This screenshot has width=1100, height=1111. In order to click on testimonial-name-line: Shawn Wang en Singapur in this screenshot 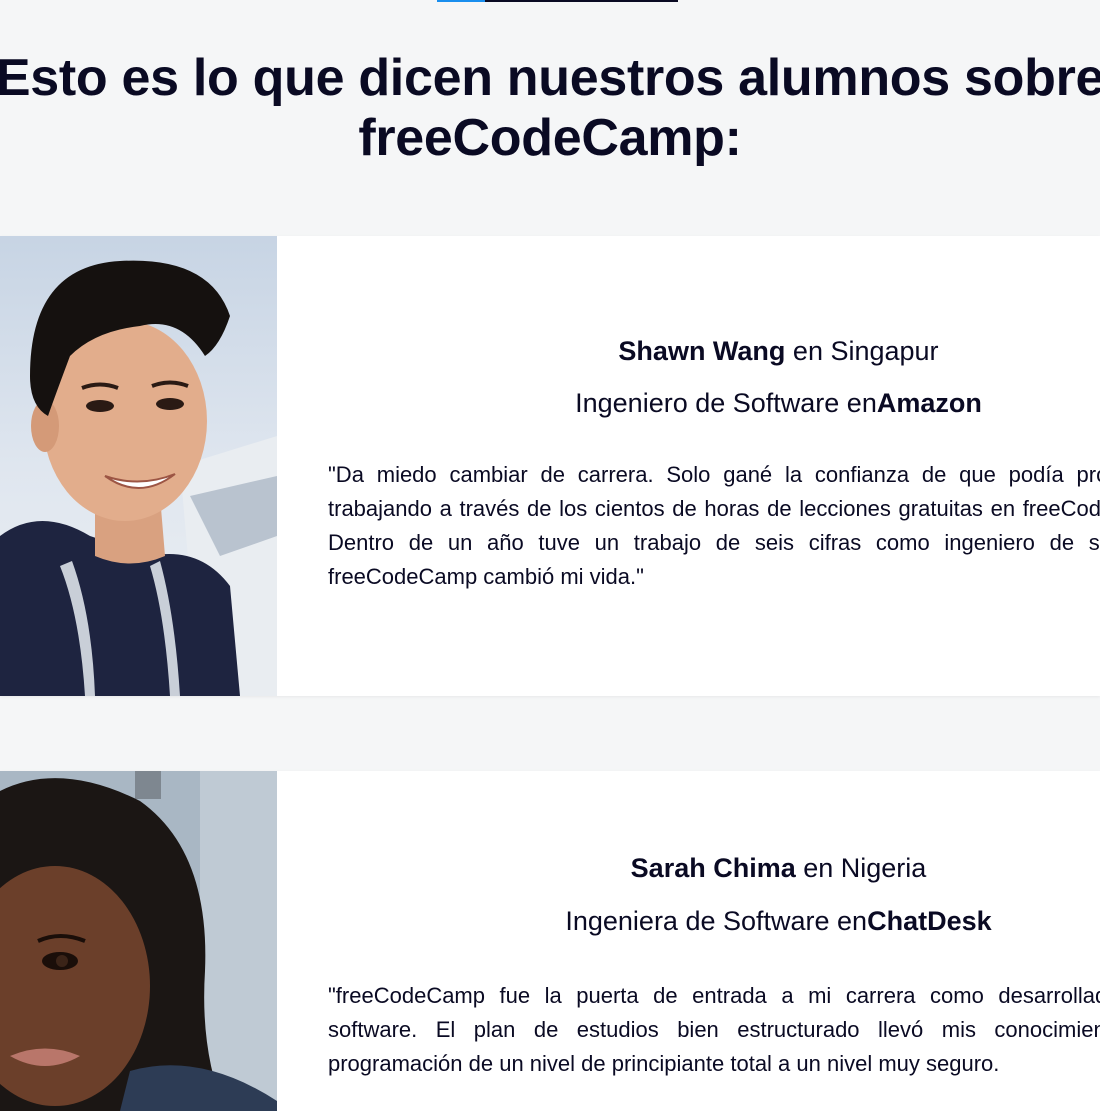, I will do `click(688, 351)`.